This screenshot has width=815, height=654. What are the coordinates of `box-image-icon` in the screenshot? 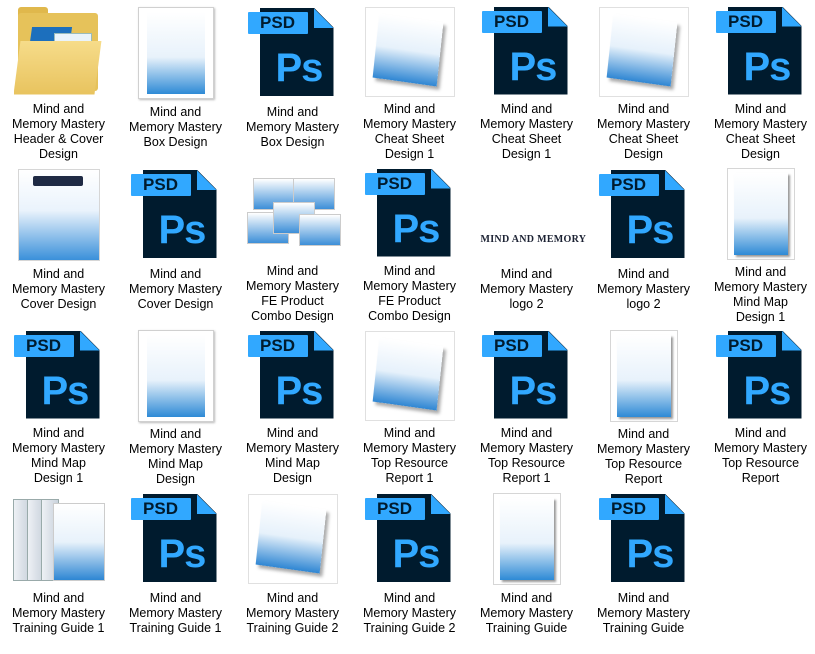 It's located at (176, 53).